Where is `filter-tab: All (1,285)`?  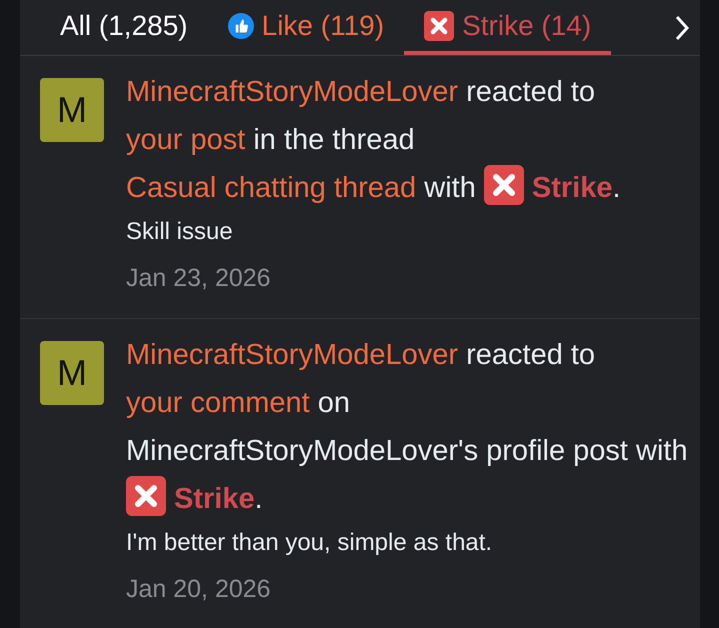 filter-tab: All (1,285) is located at coordinates (124, 27).